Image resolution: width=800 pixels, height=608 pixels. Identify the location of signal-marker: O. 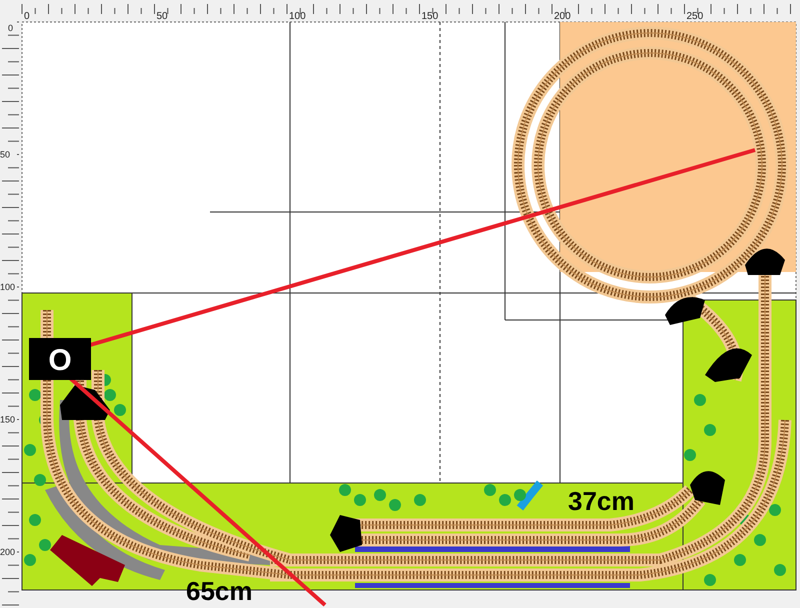
(60, 360).